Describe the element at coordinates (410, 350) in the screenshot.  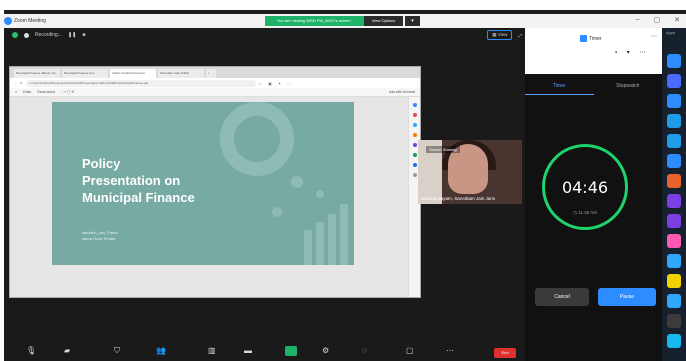
I see `apps-icon: ▢` at that location.